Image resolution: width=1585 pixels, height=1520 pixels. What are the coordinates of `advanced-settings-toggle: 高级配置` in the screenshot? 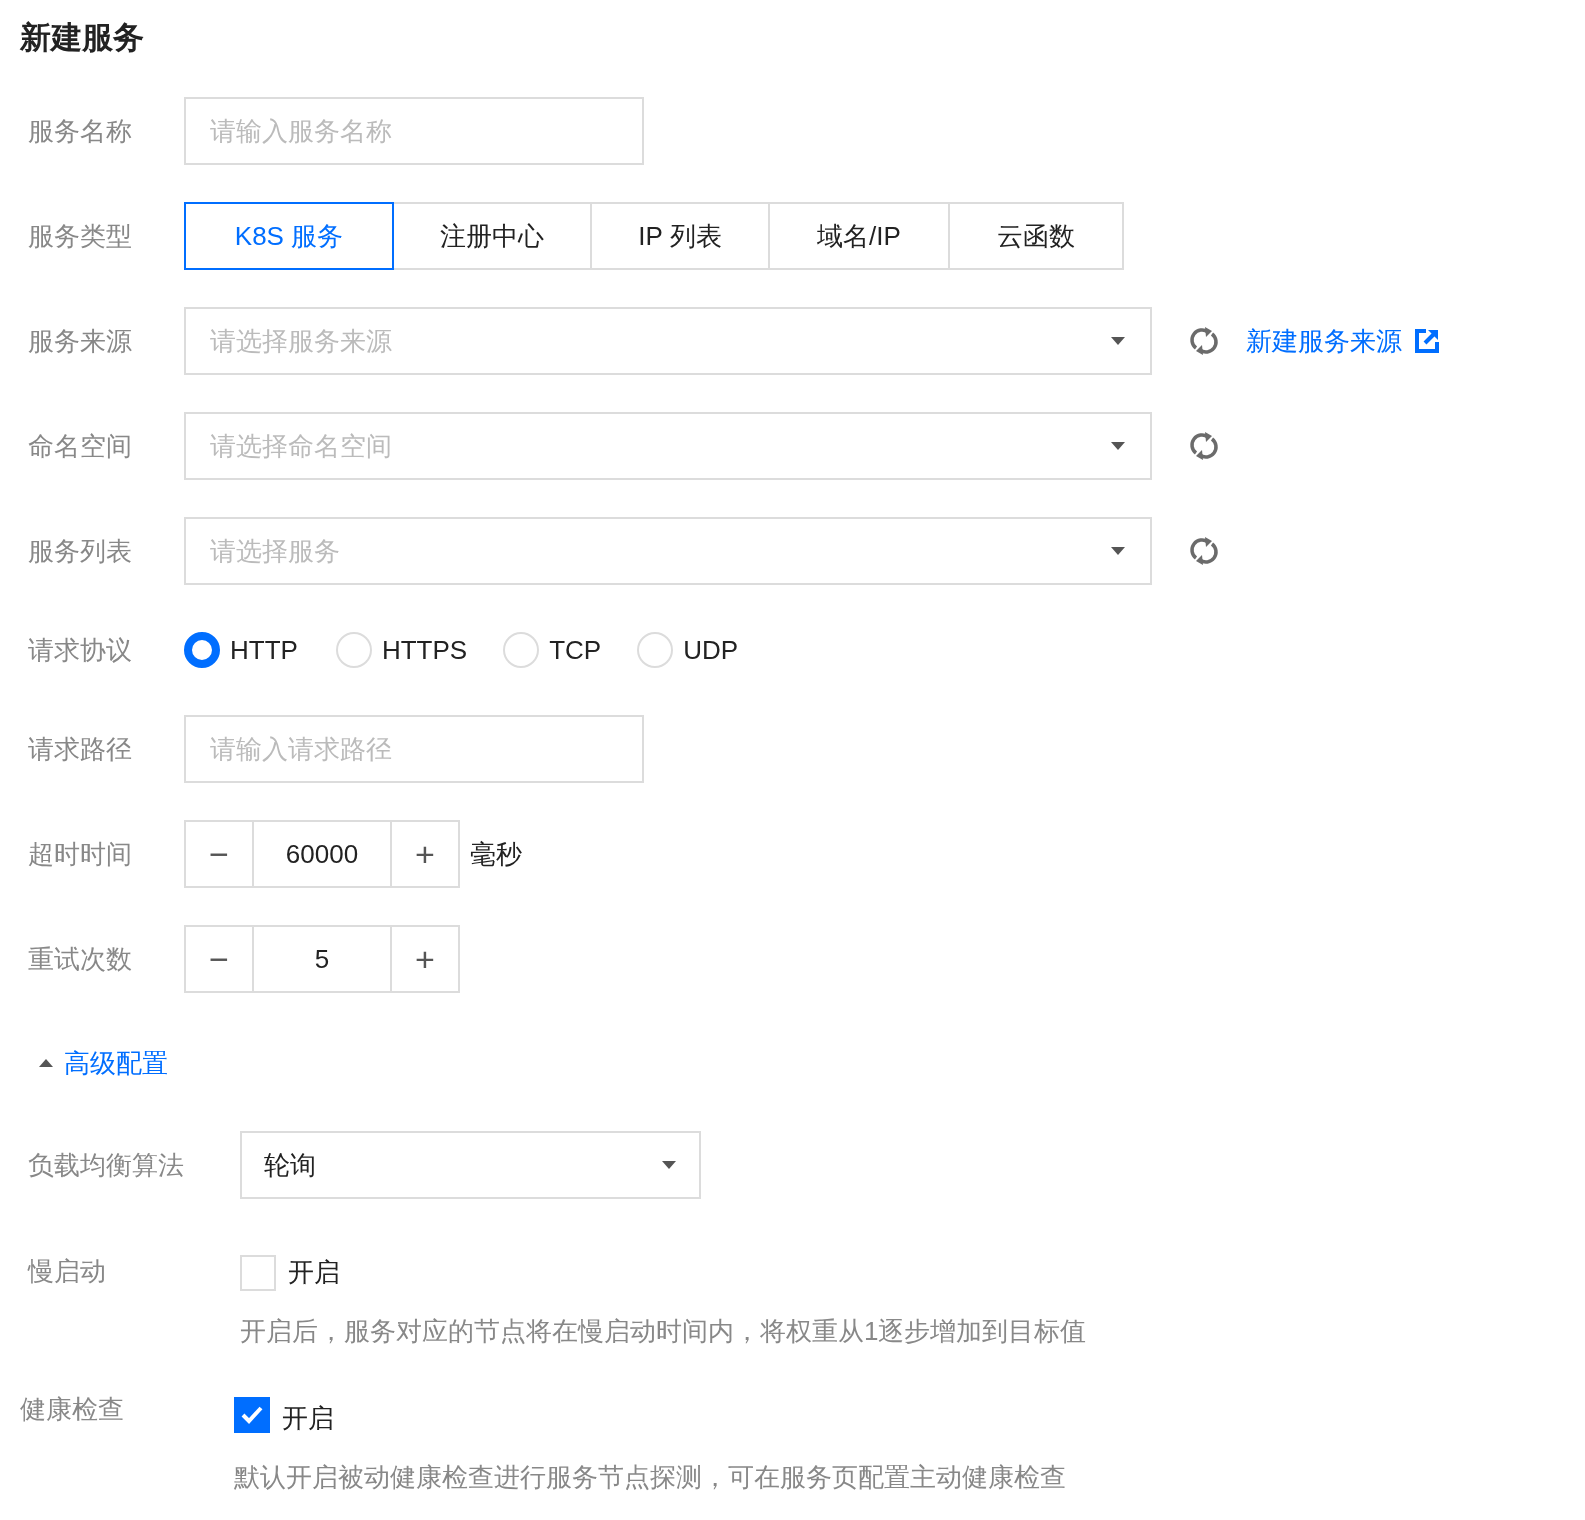 It's located at (103, 1063).